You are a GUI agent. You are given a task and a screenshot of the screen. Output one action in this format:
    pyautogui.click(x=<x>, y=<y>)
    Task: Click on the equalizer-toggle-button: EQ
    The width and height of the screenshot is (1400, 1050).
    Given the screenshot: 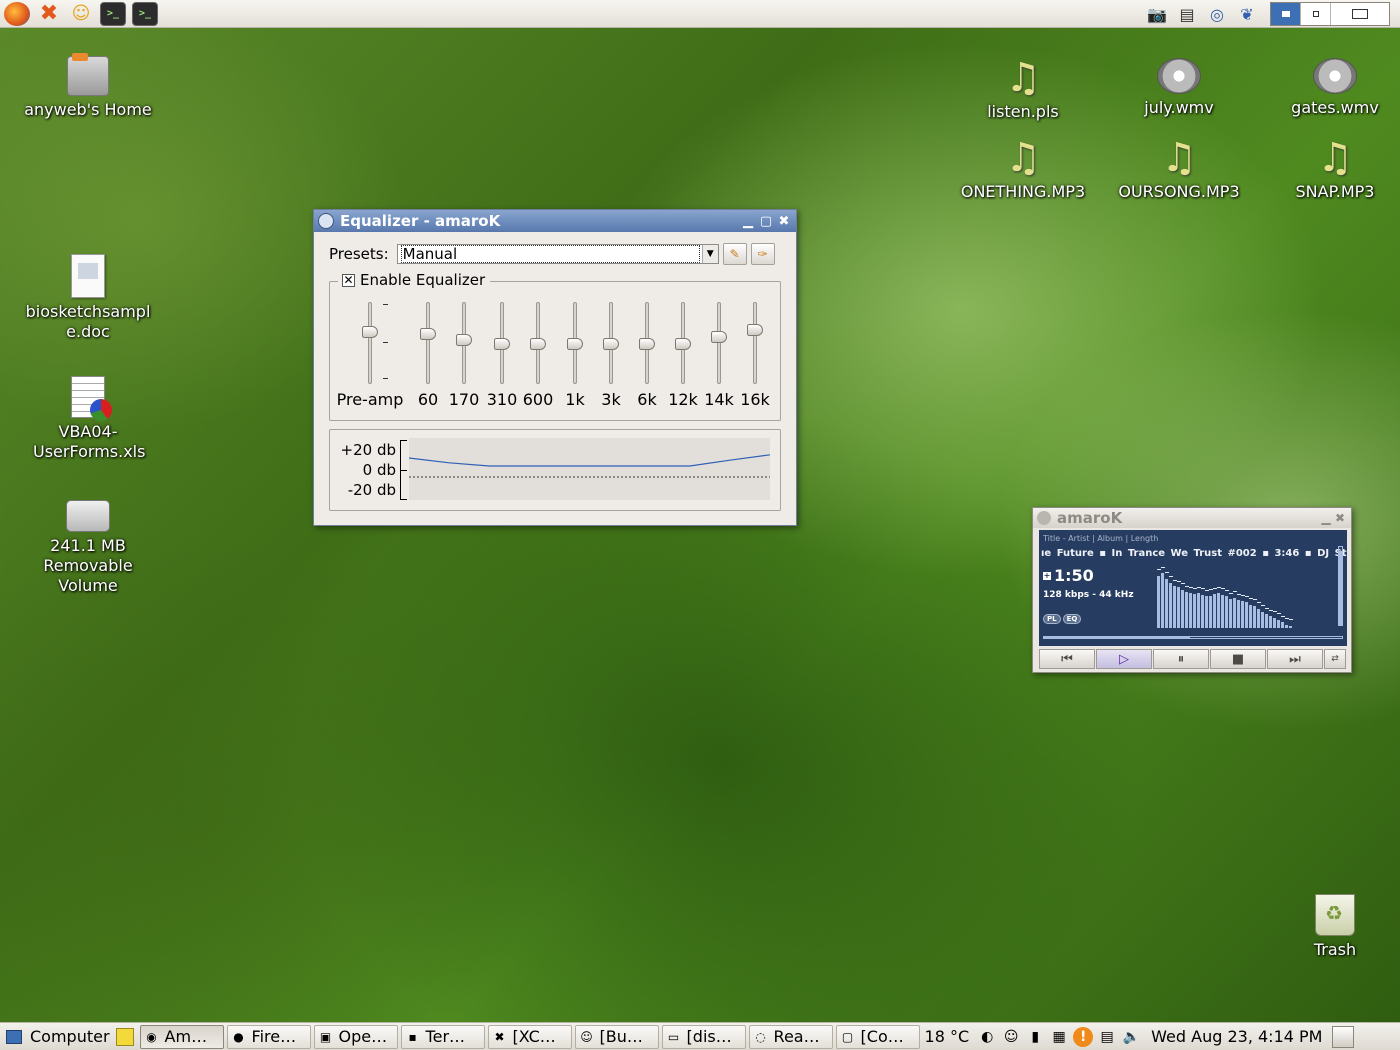 What is the action you would take?
    pyautogui.click(x=1072, y=619)
    